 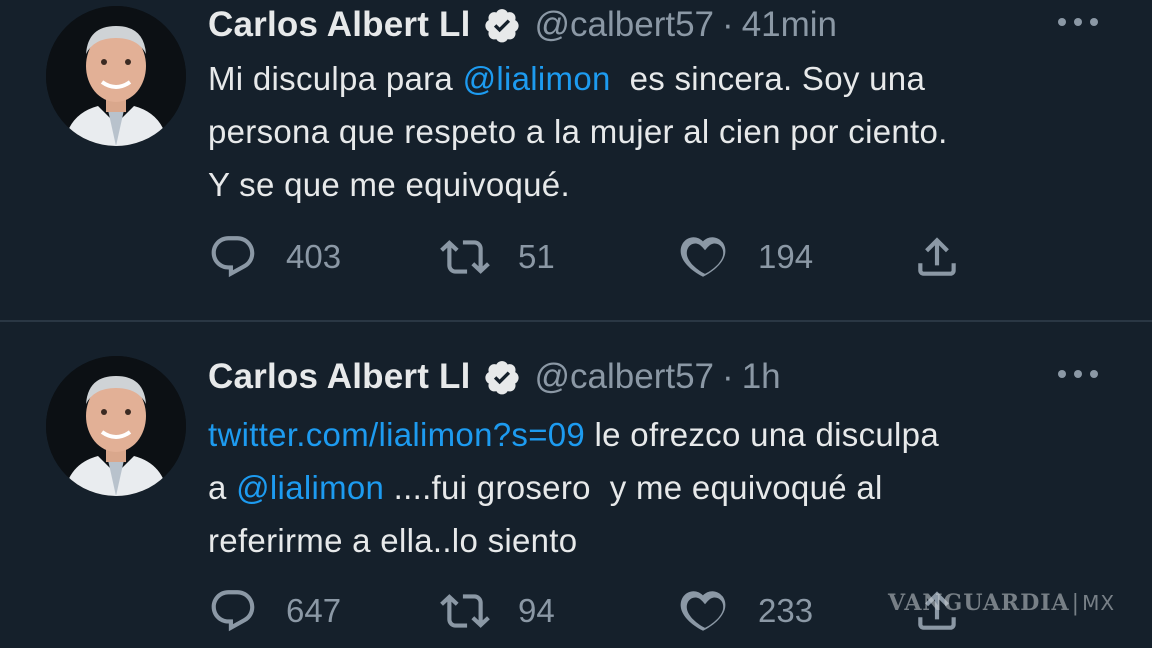 What do you see at coordinates (314, 610) in the screenshot?
I see `reply-count: 647` at bounding box center [314, 610].